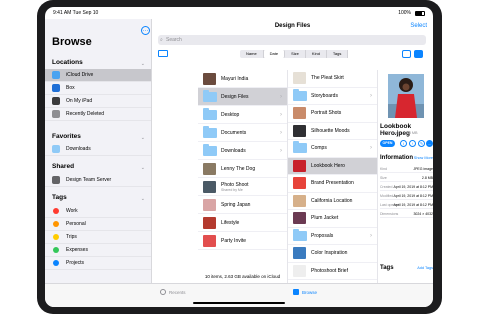 The height and width of the screenshot is (314, 480). I want to click on row-text: Documents, so click(233, 133).